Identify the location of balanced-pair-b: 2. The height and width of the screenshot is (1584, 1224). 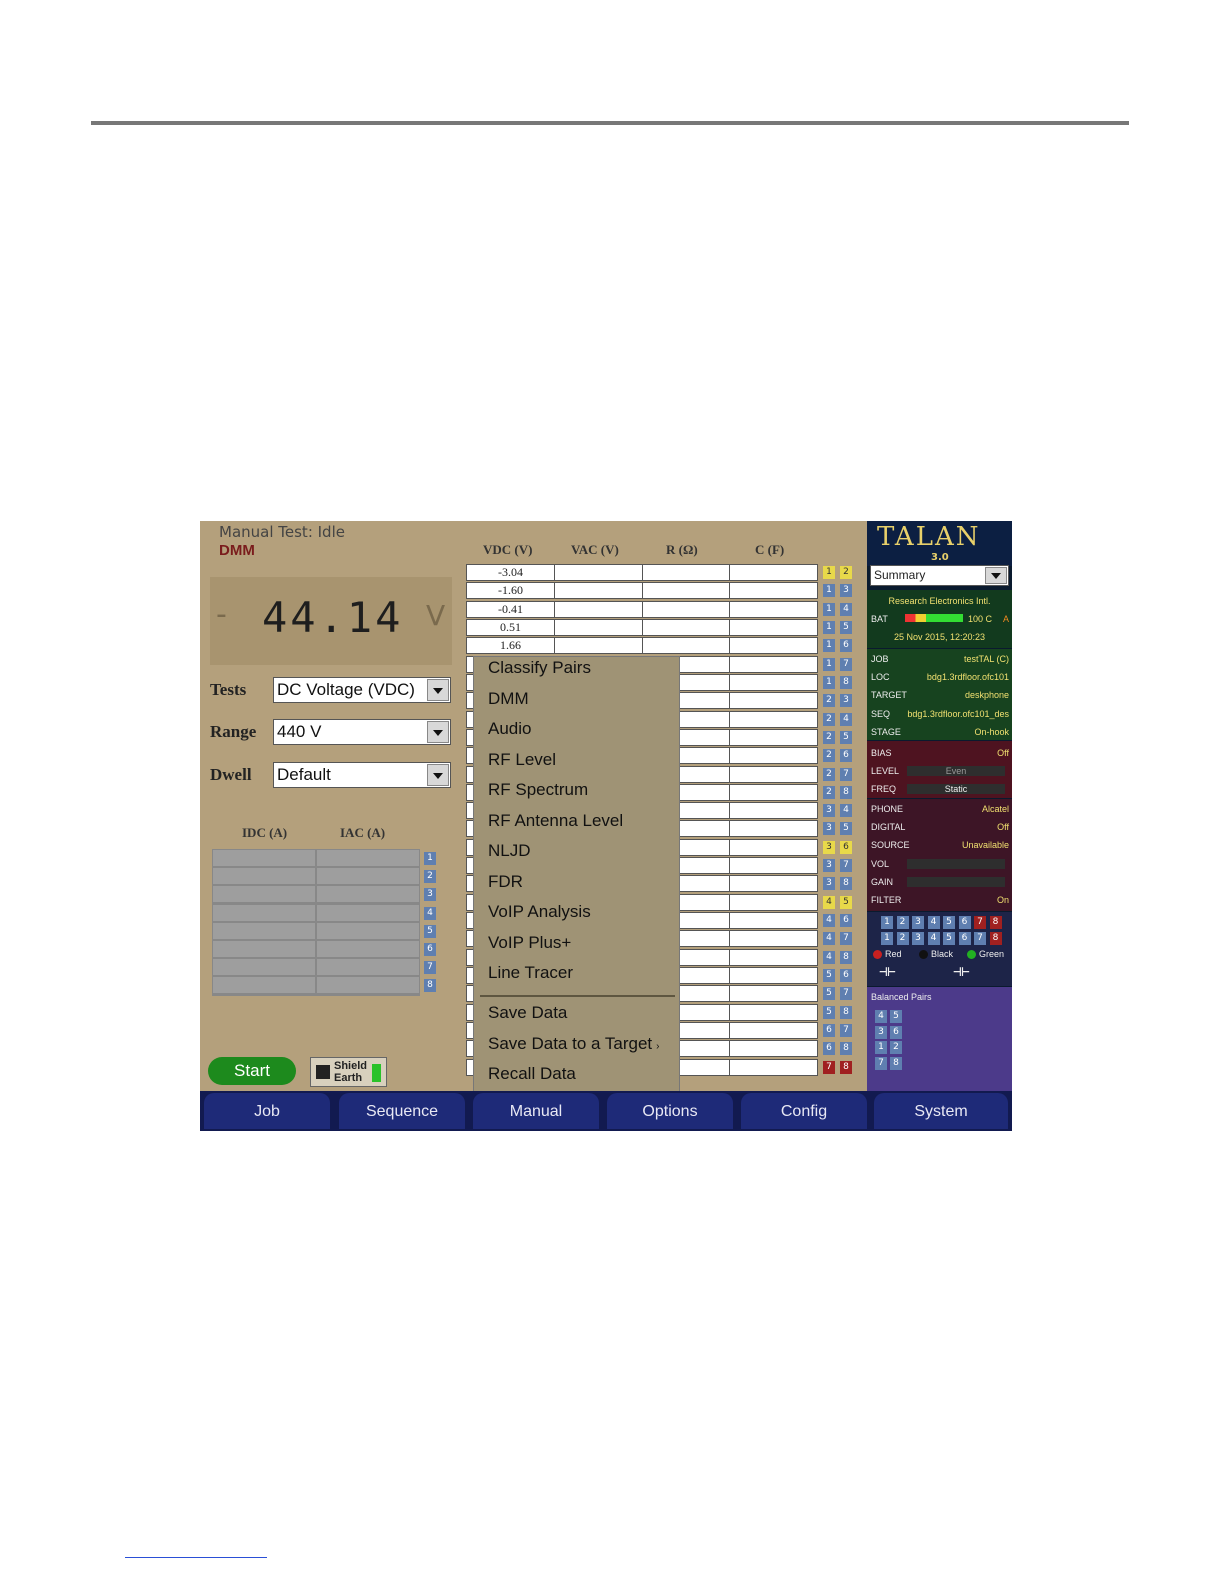
(896, 1047).